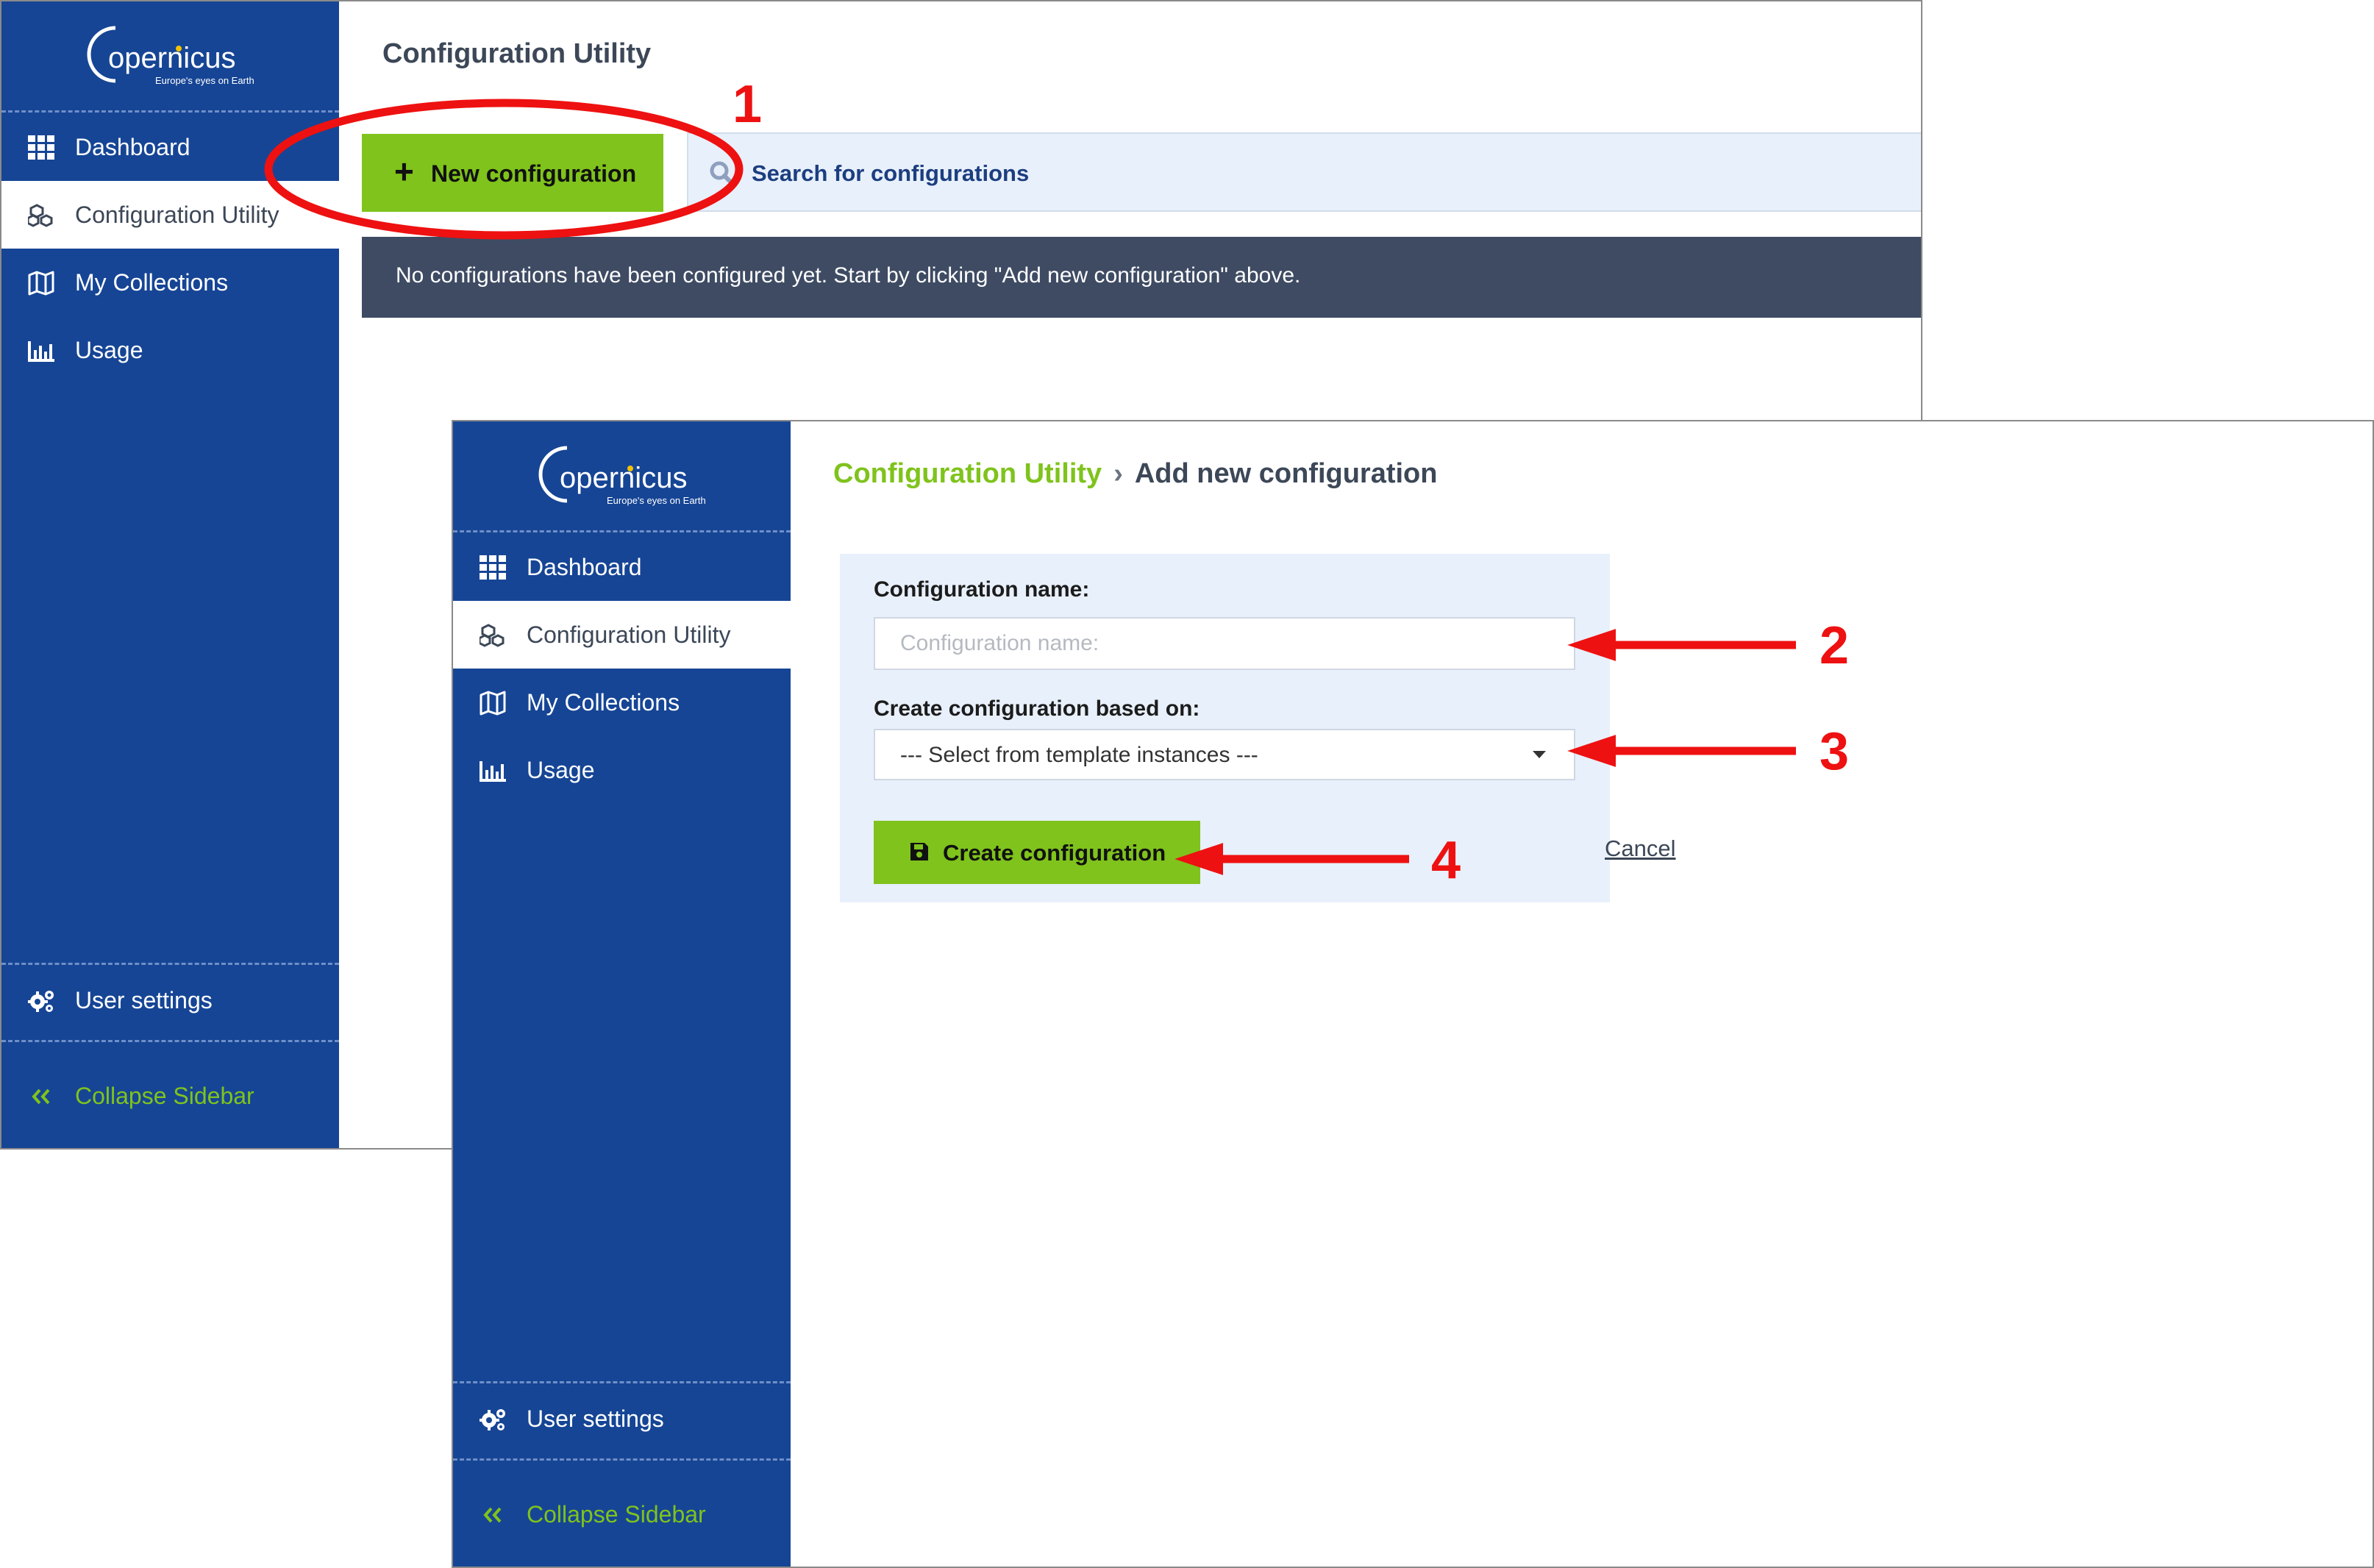  I want to click on search-icon, so click(722, 173).